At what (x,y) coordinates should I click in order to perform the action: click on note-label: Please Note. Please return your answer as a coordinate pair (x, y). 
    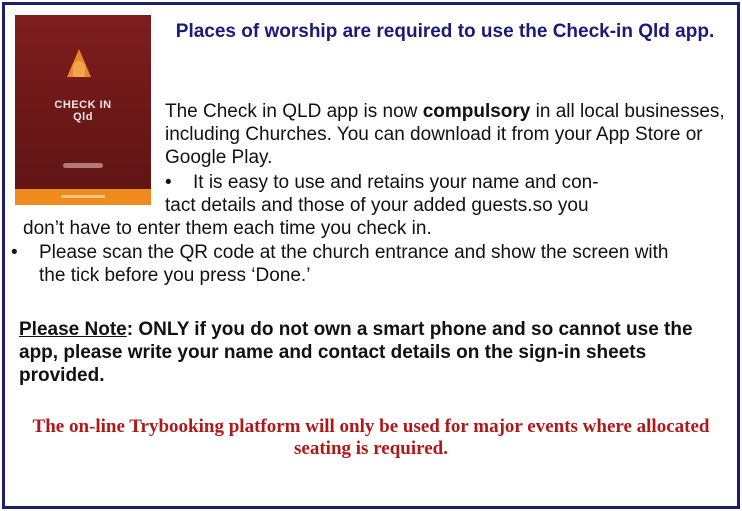
    Looking at the image, I should click on (73, 329).